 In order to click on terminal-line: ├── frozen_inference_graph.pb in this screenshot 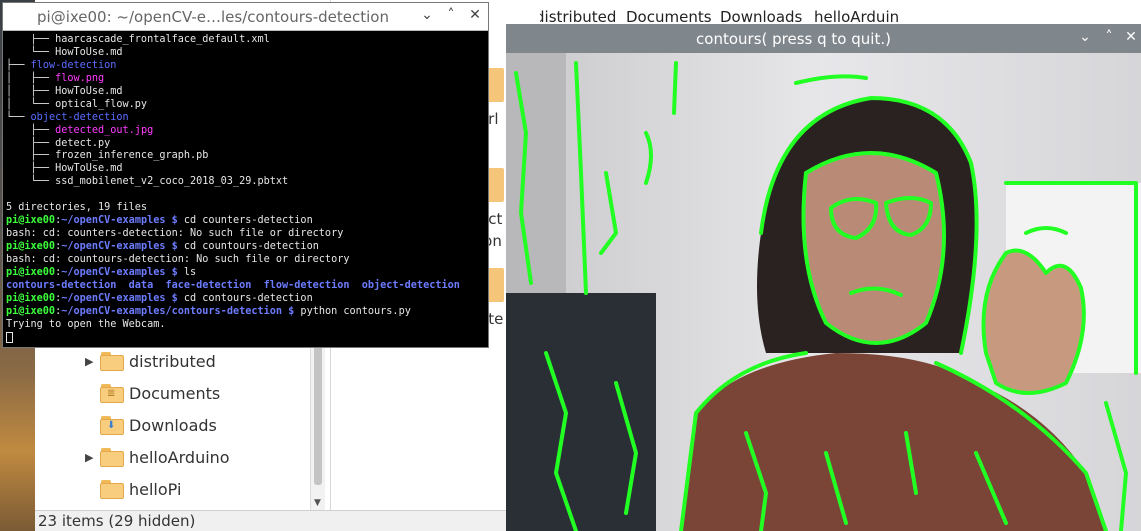, I will do `click(246, 156)`.